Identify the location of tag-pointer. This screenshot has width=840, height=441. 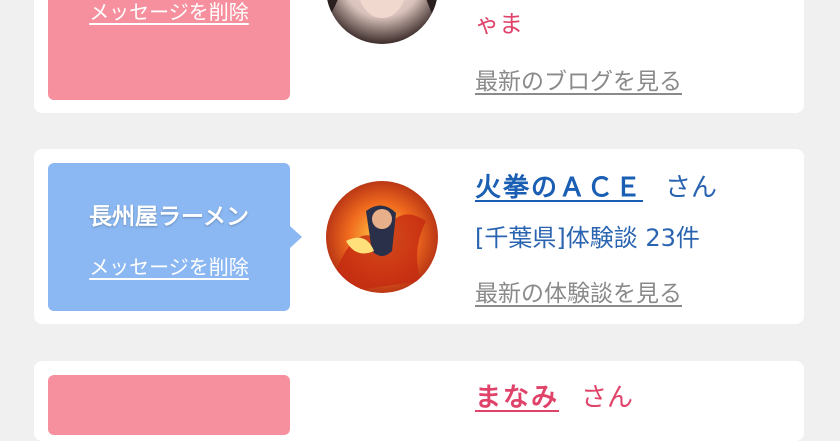
(296, 237).